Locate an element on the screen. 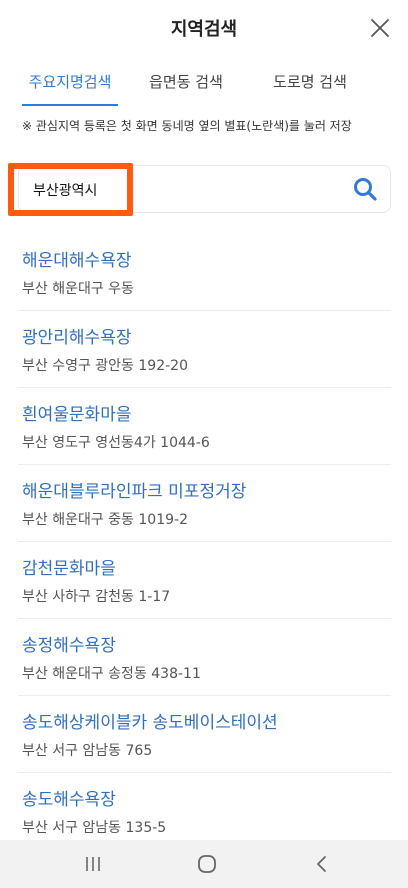 This screenshot has height=888, width=408. result-name: 감천문화마을 is located at coordinates (69, 569).